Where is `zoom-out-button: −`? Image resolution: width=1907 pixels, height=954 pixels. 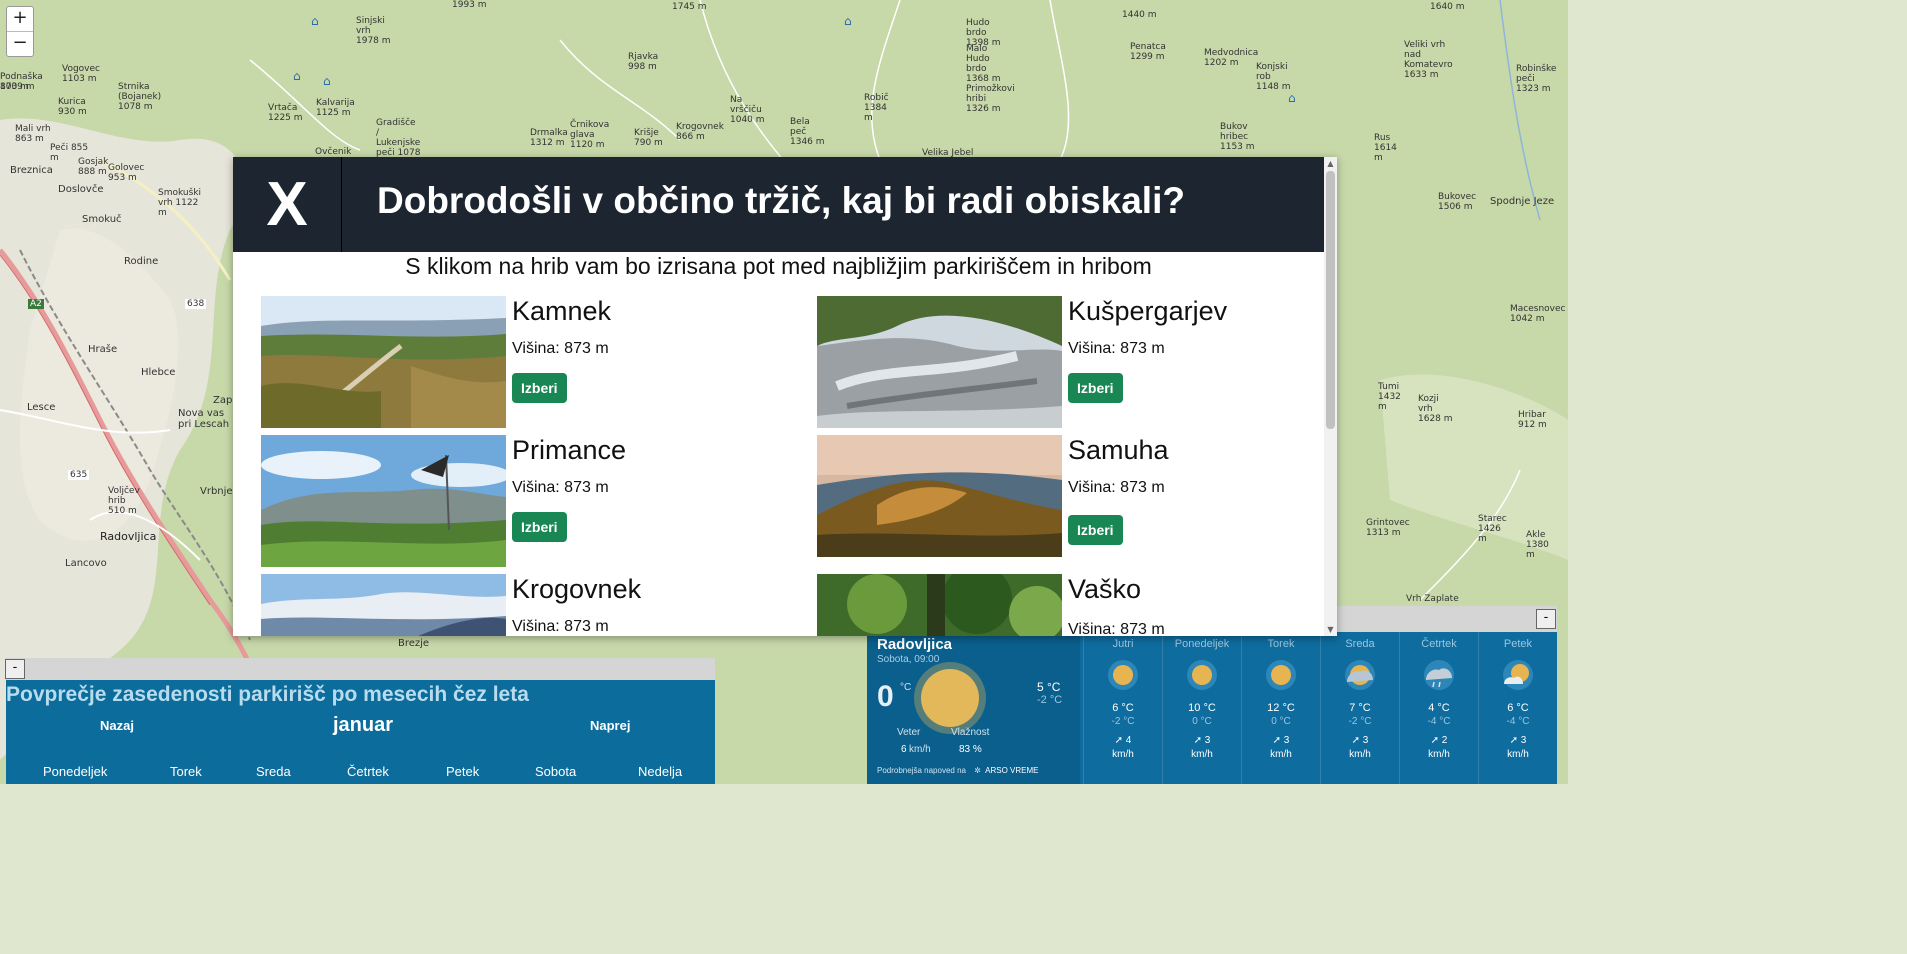
zoom-out-button: − is located at coordinates (20, 43).